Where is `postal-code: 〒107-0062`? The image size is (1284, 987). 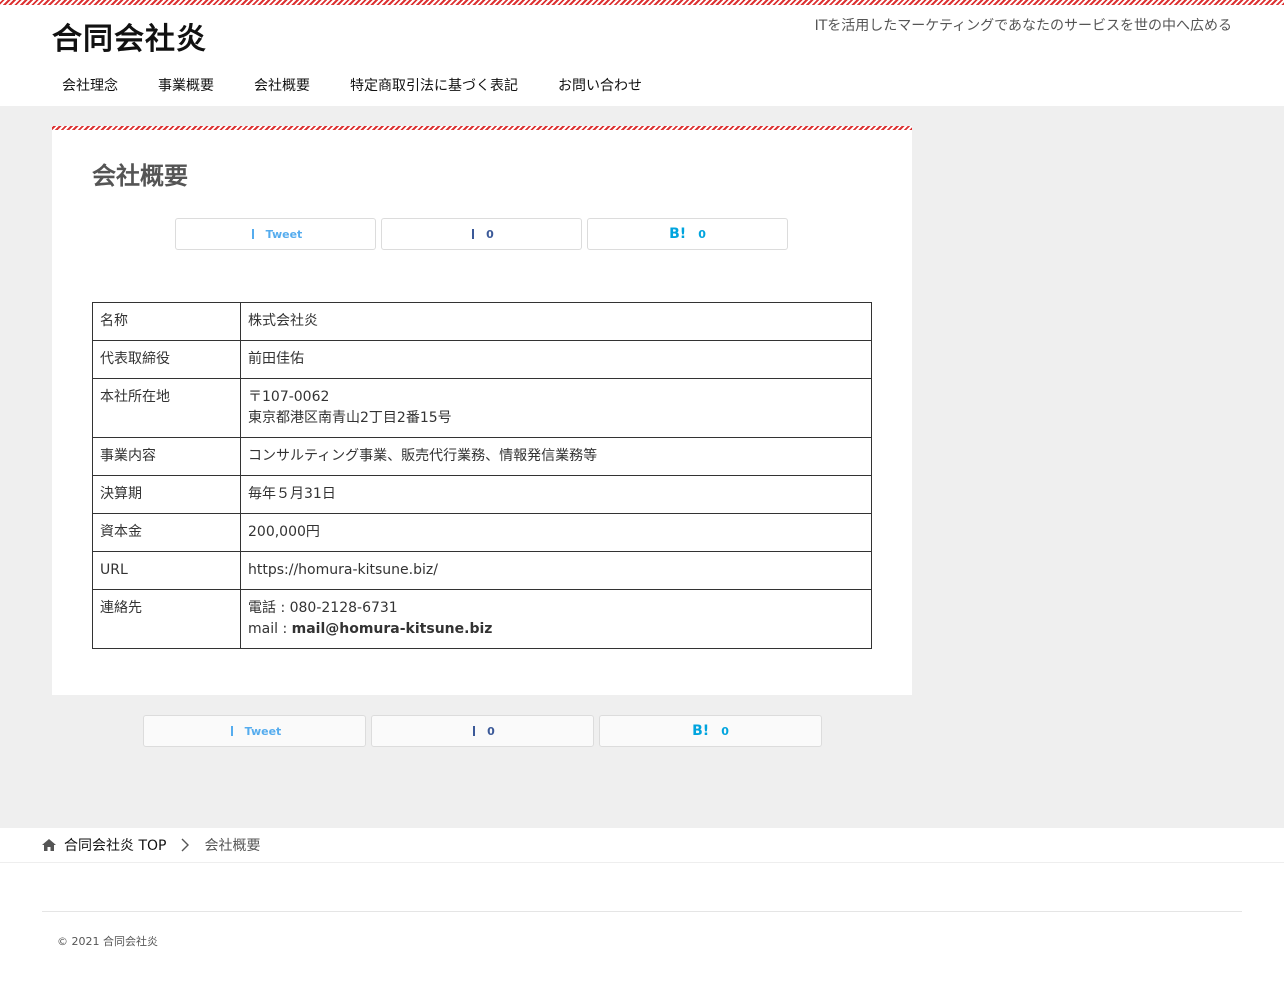
postal-code: 〒107-0062 is located at coordinates (289, 397).